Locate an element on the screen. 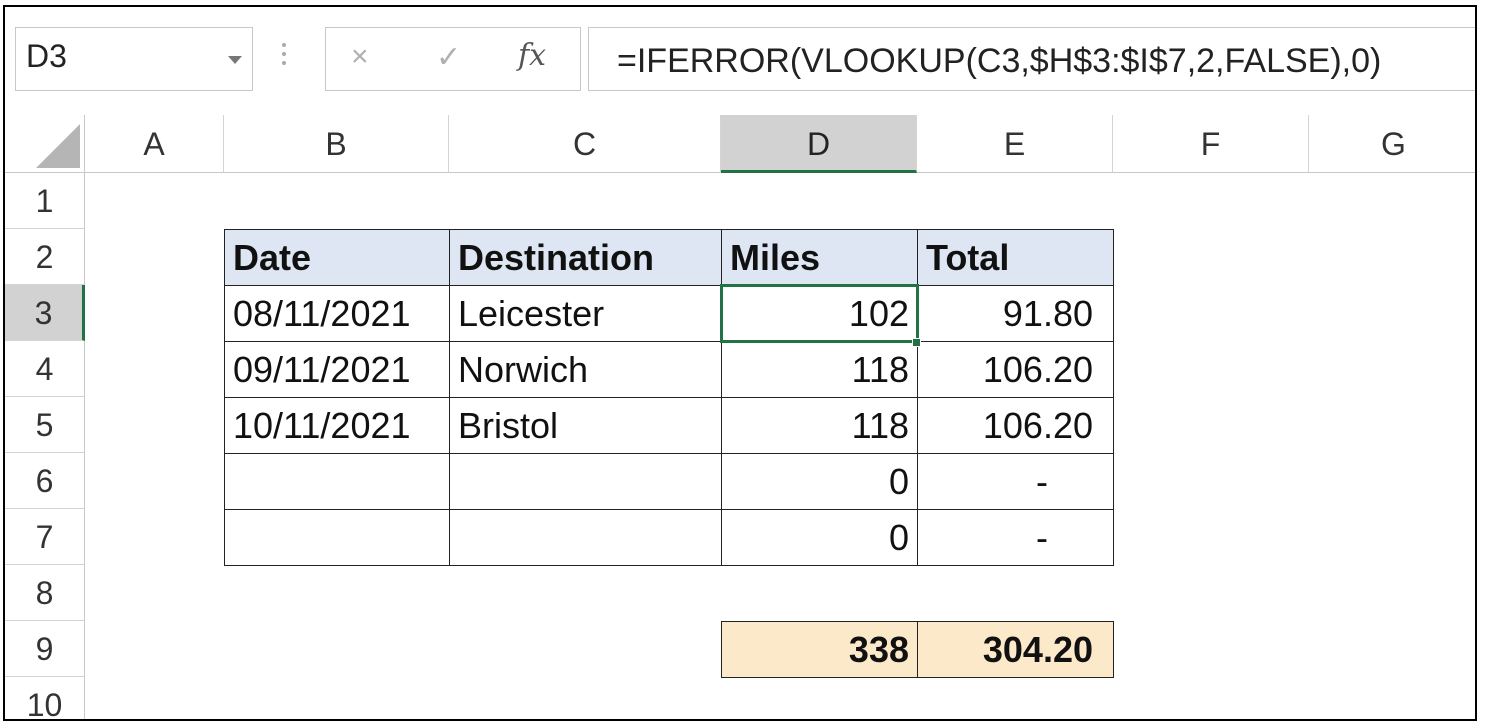 This screenshot has height=728, width=1485. cell-b3-date: 08/11/2021 is located at coordinates (337, 313).